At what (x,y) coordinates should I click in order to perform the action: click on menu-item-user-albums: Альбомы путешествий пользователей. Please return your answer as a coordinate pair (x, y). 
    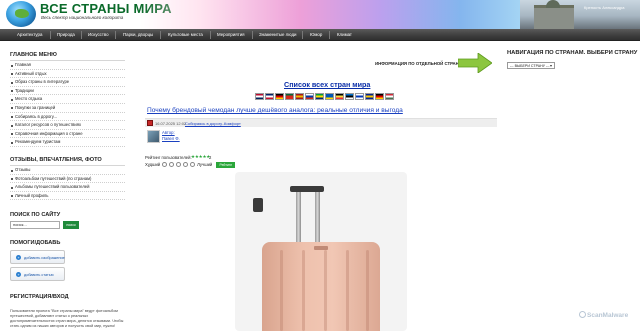
    Looking at the image, I should click on (67, 187).